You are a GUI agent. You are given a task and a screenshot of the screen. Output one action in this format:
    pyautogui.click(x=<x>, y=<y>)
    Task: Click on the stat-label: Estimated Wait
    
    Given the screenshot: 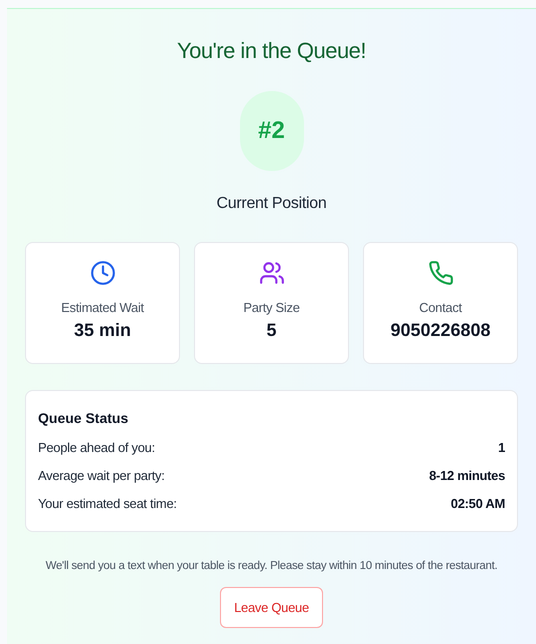 What is the action you would take?
    pyautogui.click(x=102, y=308)
    